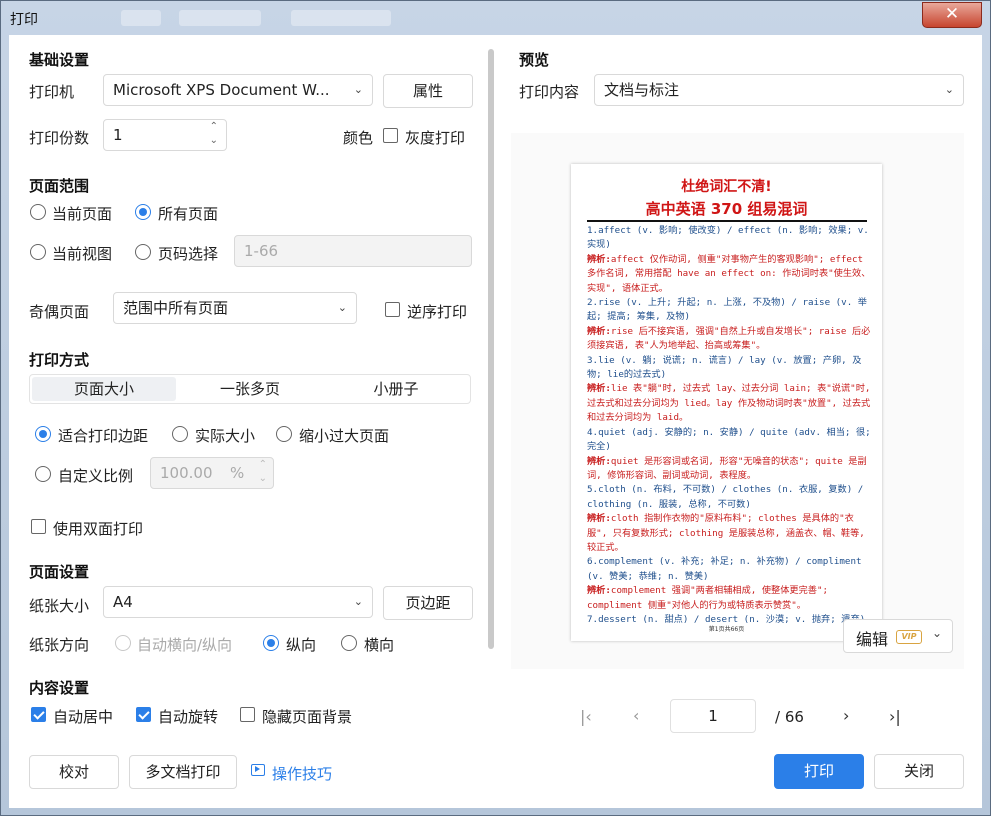  What do you see at coordinates (726, 629) in the screenshot?
I see `doc-page-footer: 第1页共66页` at bounding box center [726, 629].